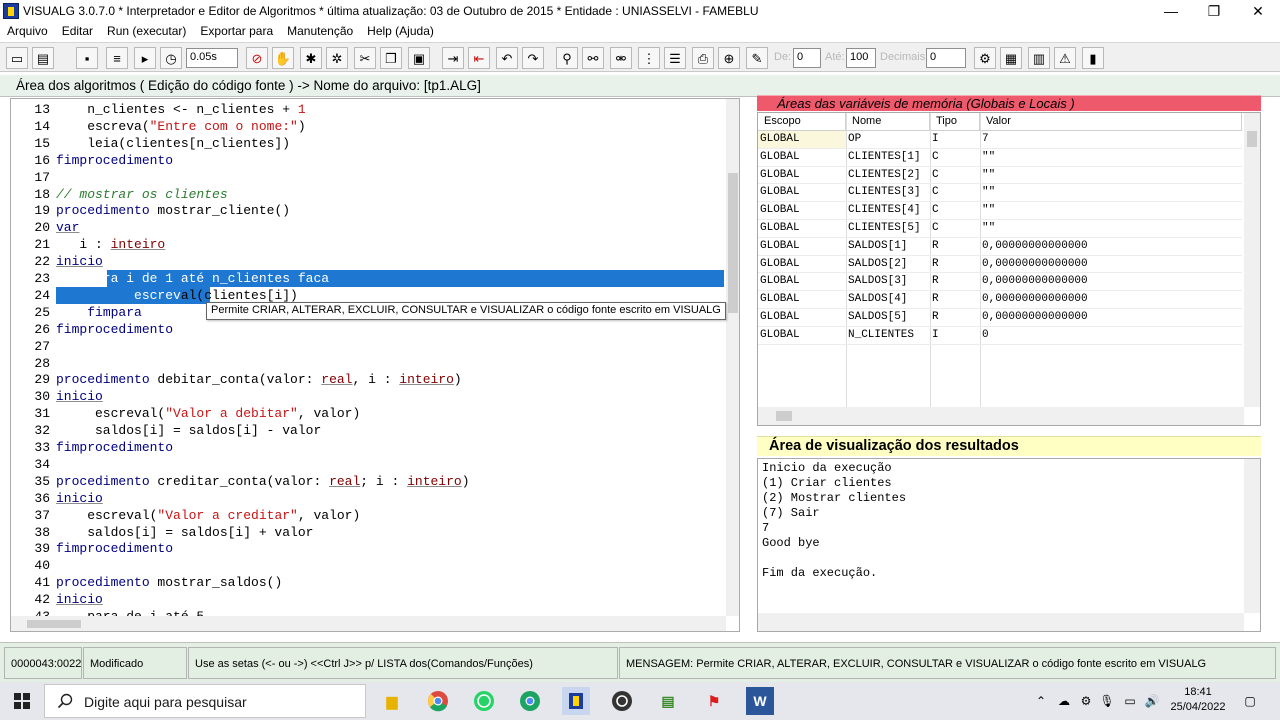 This screenshot has width=1280, height=720. Describe the element at coordinates (367, 464) in the screenshot. I see `code-line: 34` at that location.